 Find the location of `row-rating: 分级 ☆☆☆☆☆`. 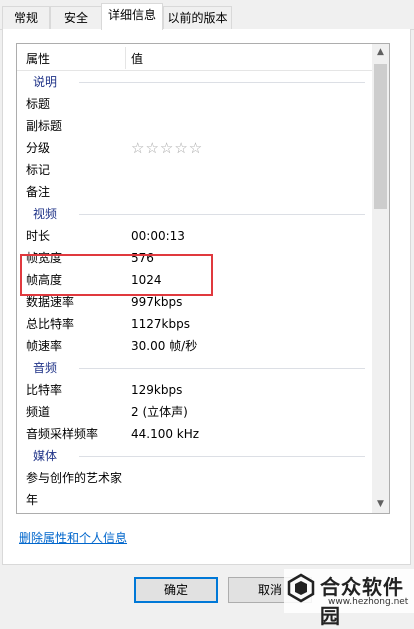

row-rating: 分级 ☆☆☆☆☆ is located at coordinates (195, 148).